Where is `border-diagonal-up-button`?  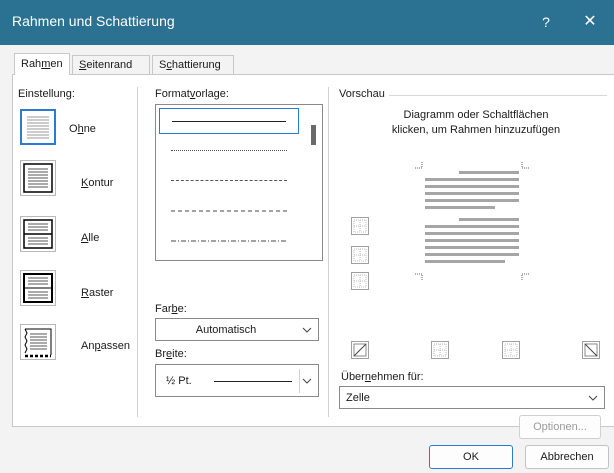
border-diagonal-up-button is located at coordinates (360, 350).